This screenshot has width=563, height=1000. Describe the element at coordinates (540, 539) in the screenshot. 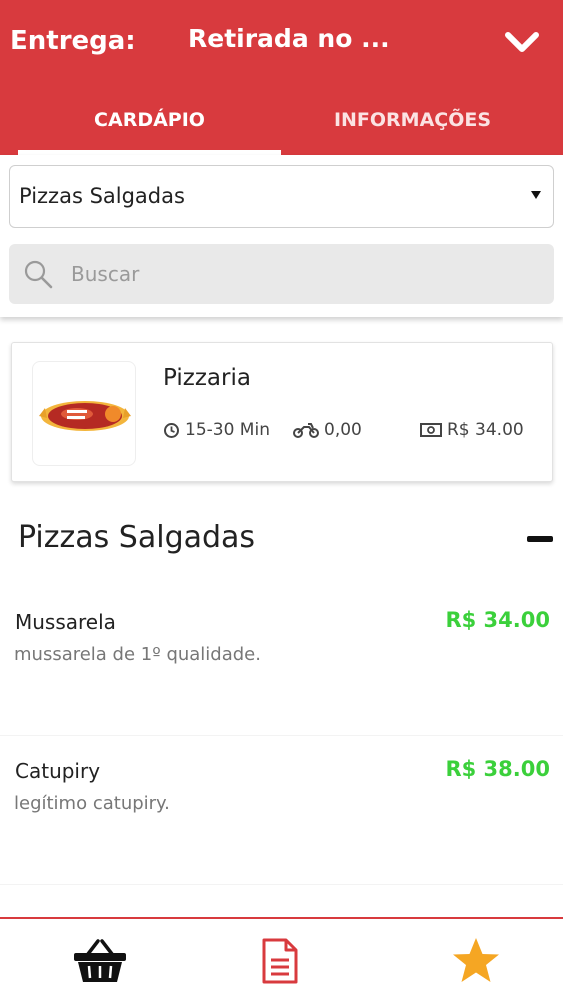

I see `collapse-minus-icon` at that location.